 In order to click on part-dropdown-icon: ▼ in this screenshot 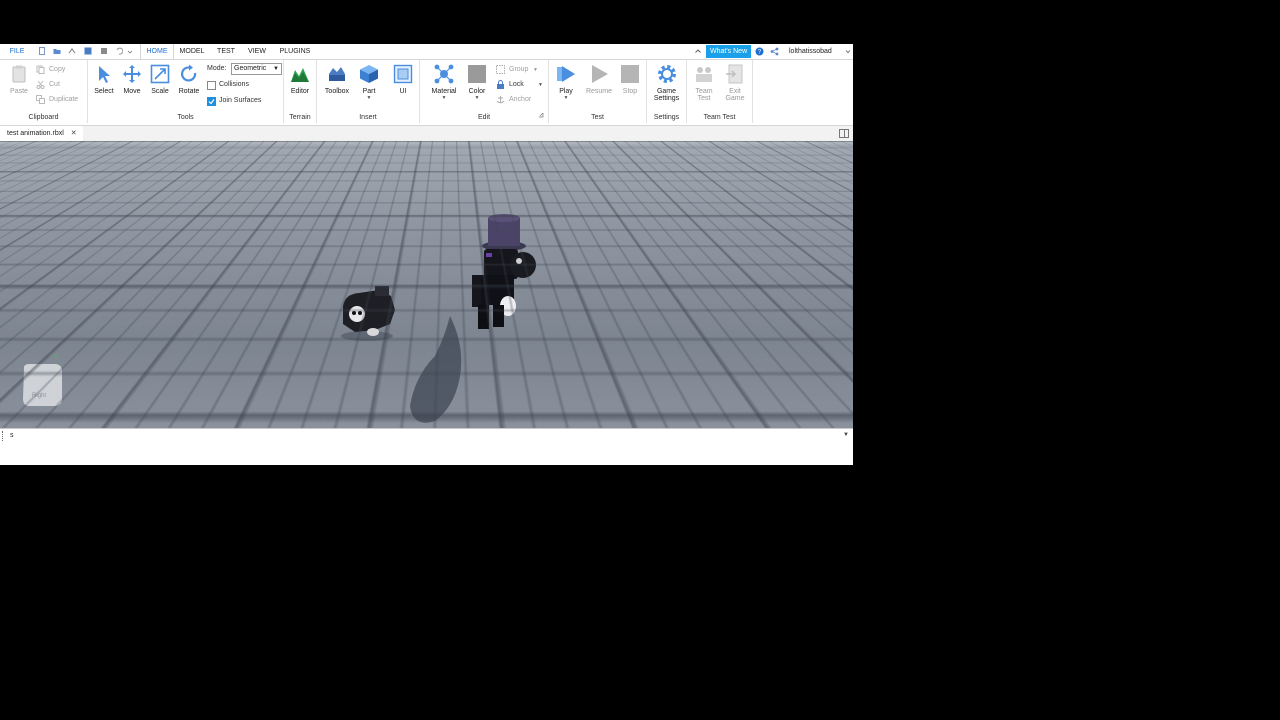, I will do `click(369, 98)`.